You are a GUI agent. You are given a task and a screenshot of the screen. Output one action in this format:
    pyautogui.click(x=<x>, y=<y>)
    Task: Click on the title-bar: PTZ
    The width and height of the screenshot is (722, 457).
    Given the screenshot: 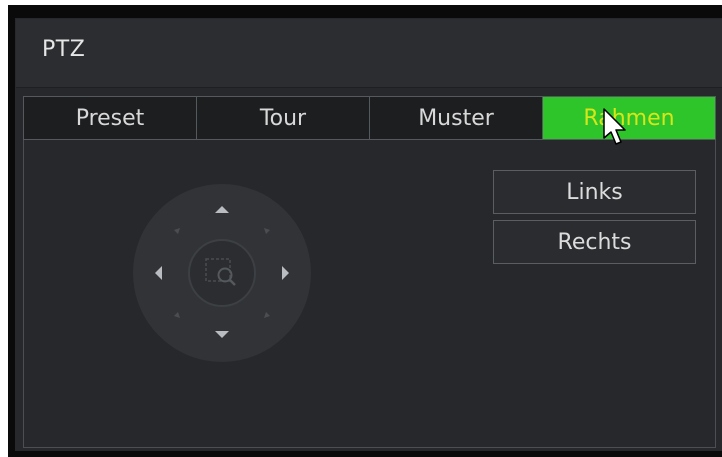 What is the action you would take?
    pyautogui.click(x=369, y=53)
    